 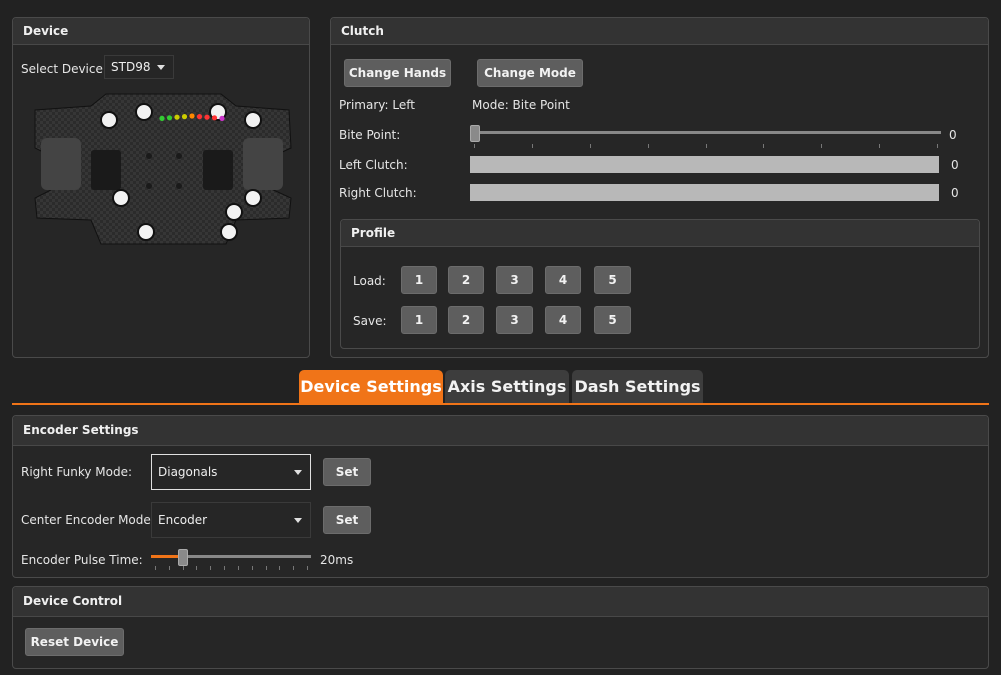 I want to click on bite-point-label: Bite Point:, so click(x=370, y=135).